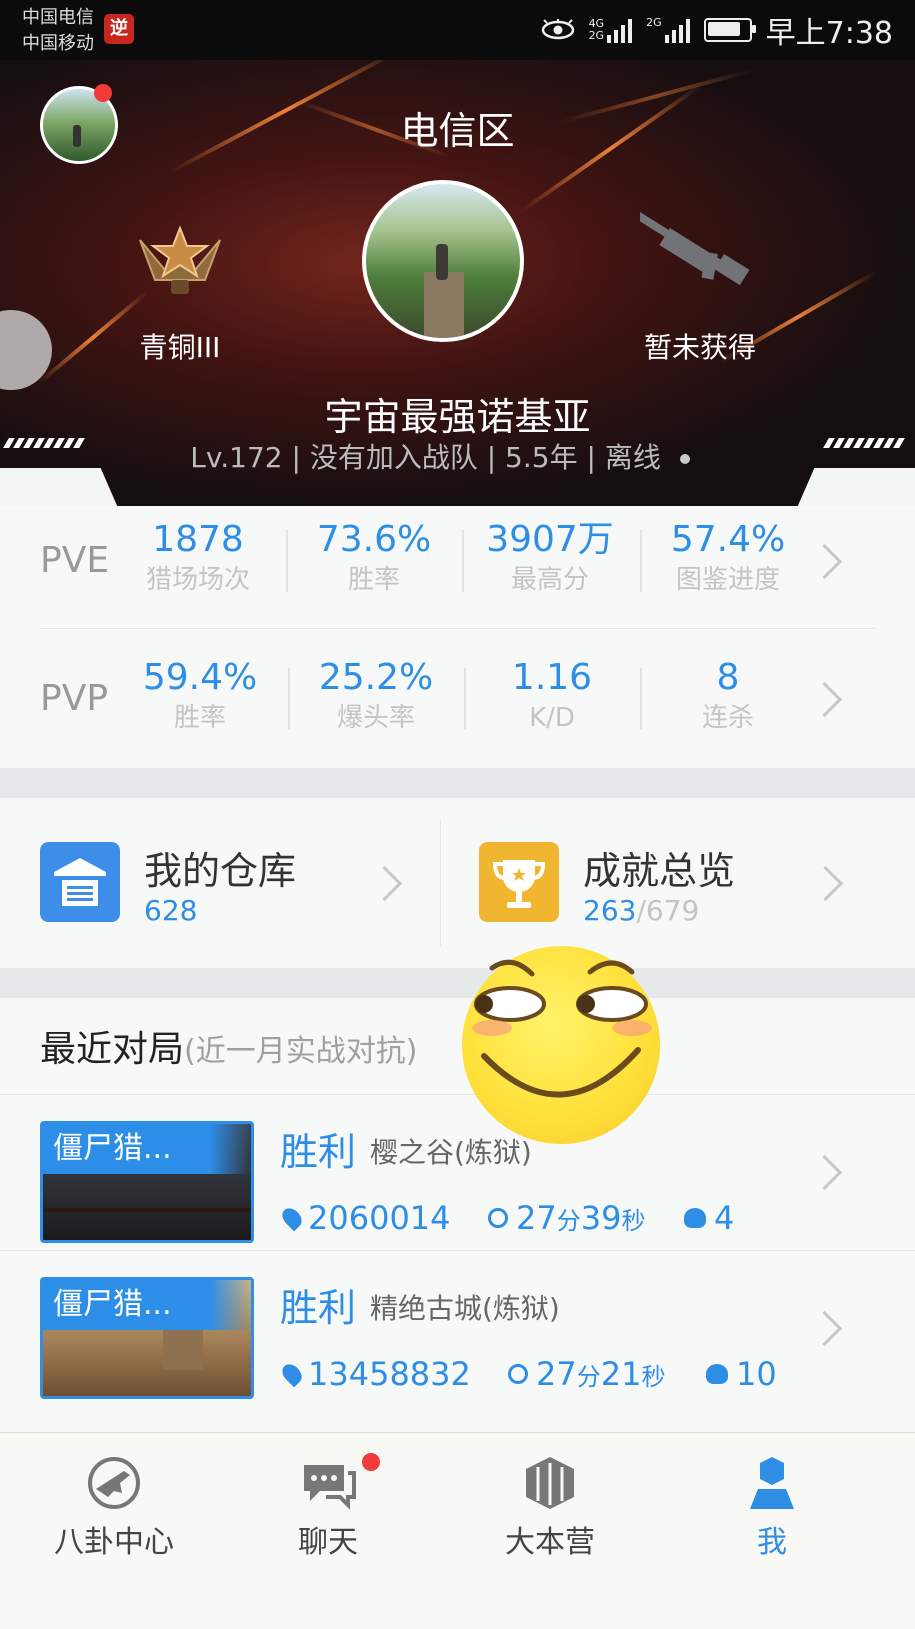  I want to click on pvp-row: PVP 59.4% 胜率 25.2% 爆头率 1.16 K/D 8 连杀, so click(457, 704).